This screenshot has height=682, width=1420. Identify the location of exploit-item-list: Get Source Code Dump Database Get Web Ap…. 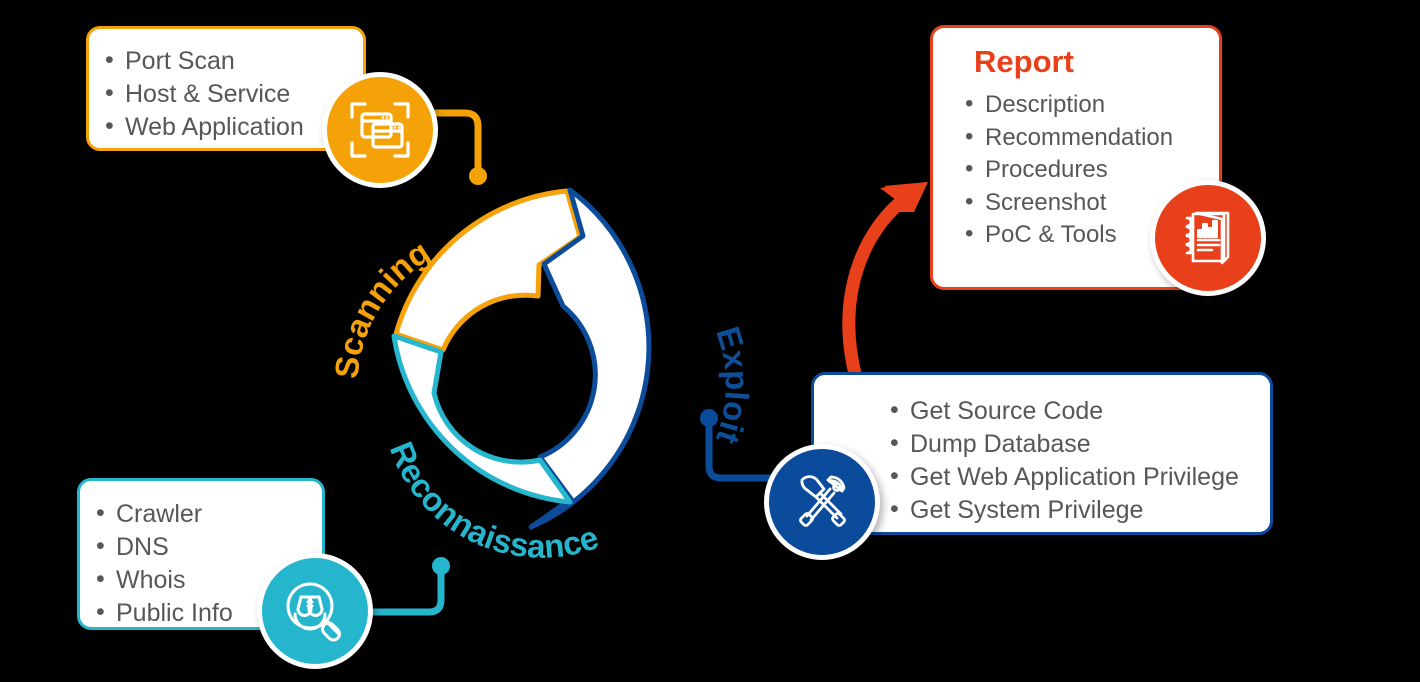
(1079, 460).